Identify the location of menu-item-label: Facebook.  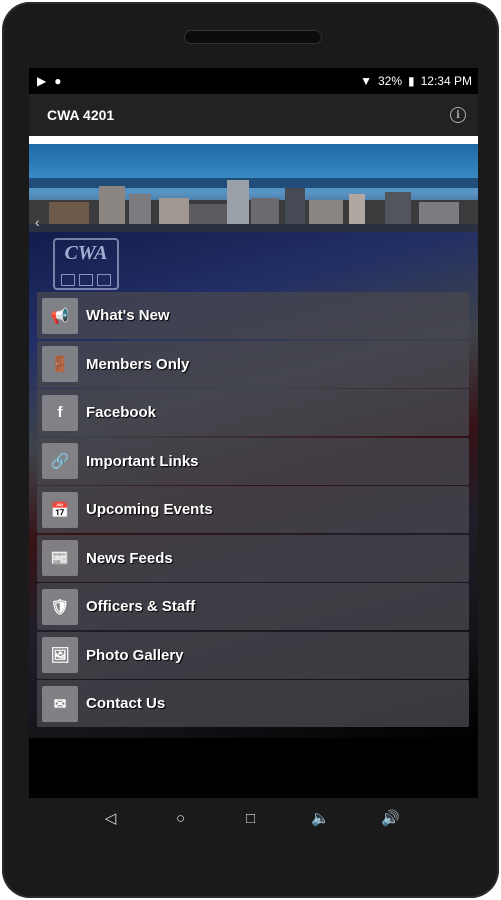
(121, 412).